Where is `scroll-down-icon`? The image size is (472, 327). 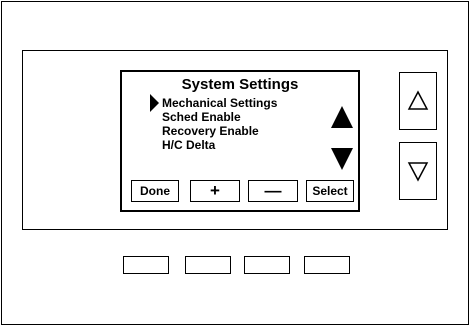
scroll-down-icon is located at coordinates (342, 159).